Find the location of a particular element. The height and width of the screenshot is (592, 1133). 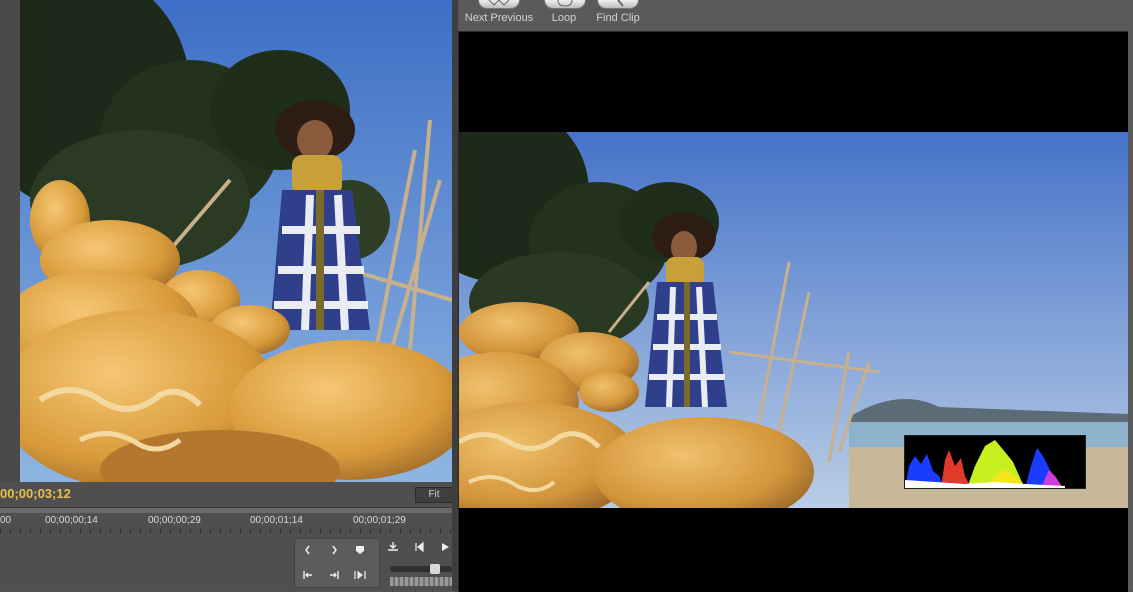

go-to-out-icon is located at coordinates (334, 575).